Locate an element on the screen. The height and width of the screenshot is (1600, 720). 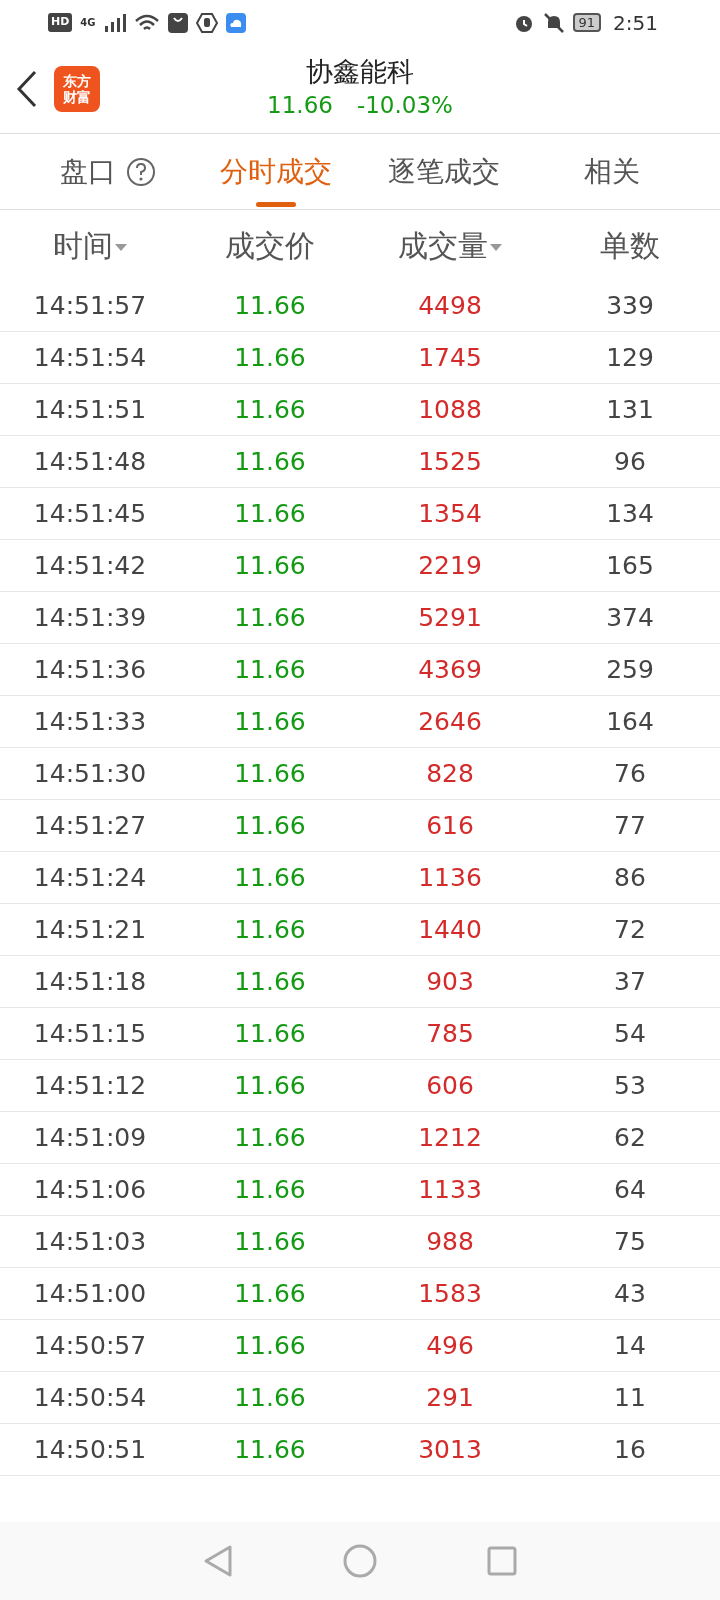
trade-volume: 5291 is located at coordinates (450, 617).